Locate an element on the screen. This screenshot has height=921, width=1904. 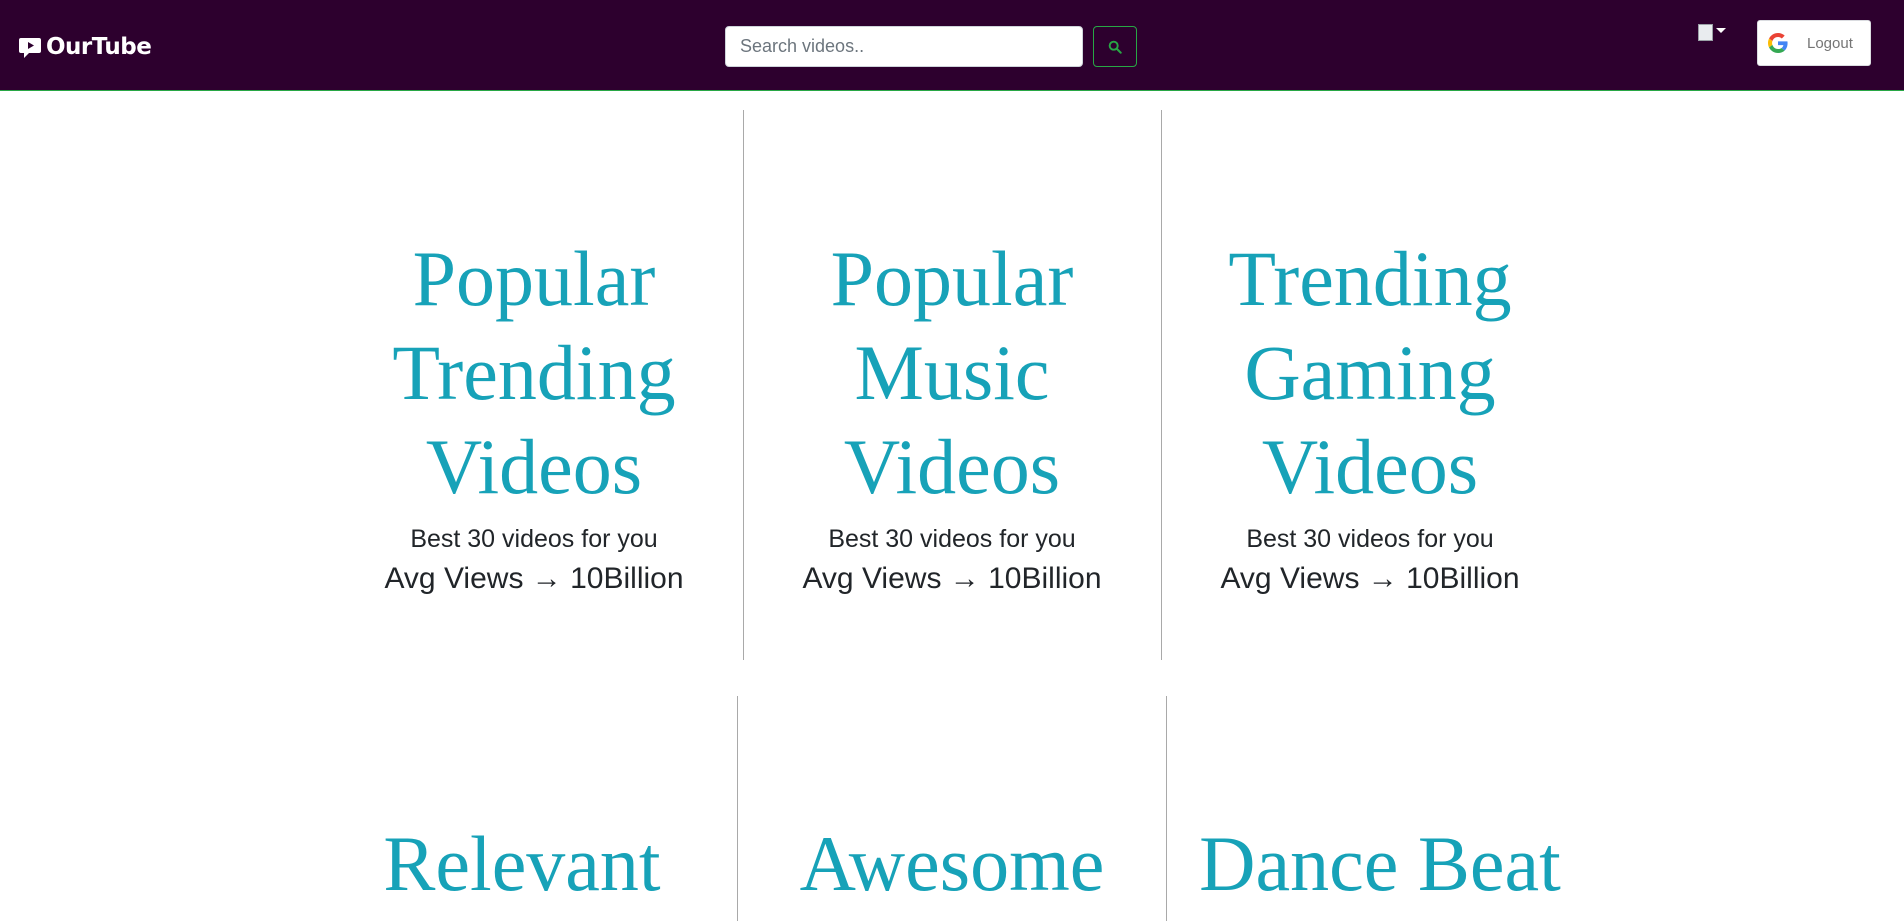
card-title: Awesome is located at coordinates (952, 863).